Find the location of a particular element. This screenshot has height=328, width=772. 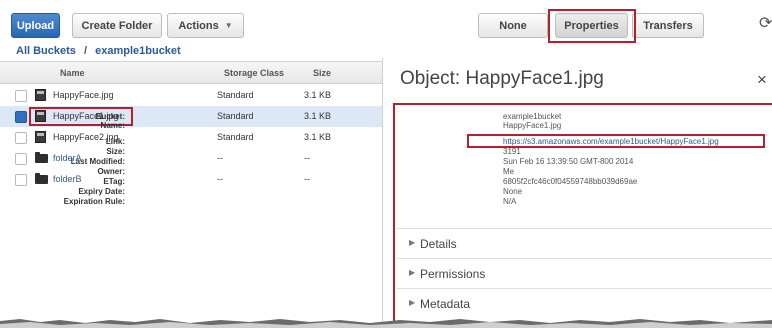

table-row: HappyFace.jpg Standard 3.1 KB is located at coordinates (191, 95).